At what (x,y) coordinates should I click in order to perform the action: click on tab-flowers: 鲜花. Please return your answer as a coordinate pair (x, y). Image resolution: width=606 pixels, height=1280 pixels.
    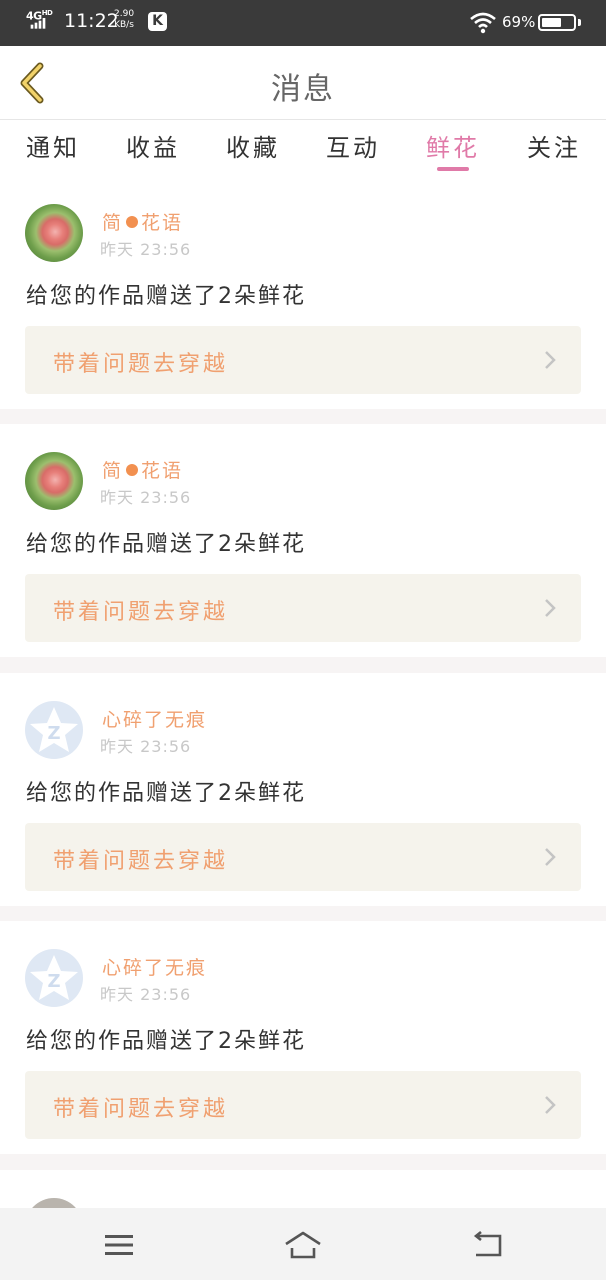
    Looking at the image, I should click on (453, 145).